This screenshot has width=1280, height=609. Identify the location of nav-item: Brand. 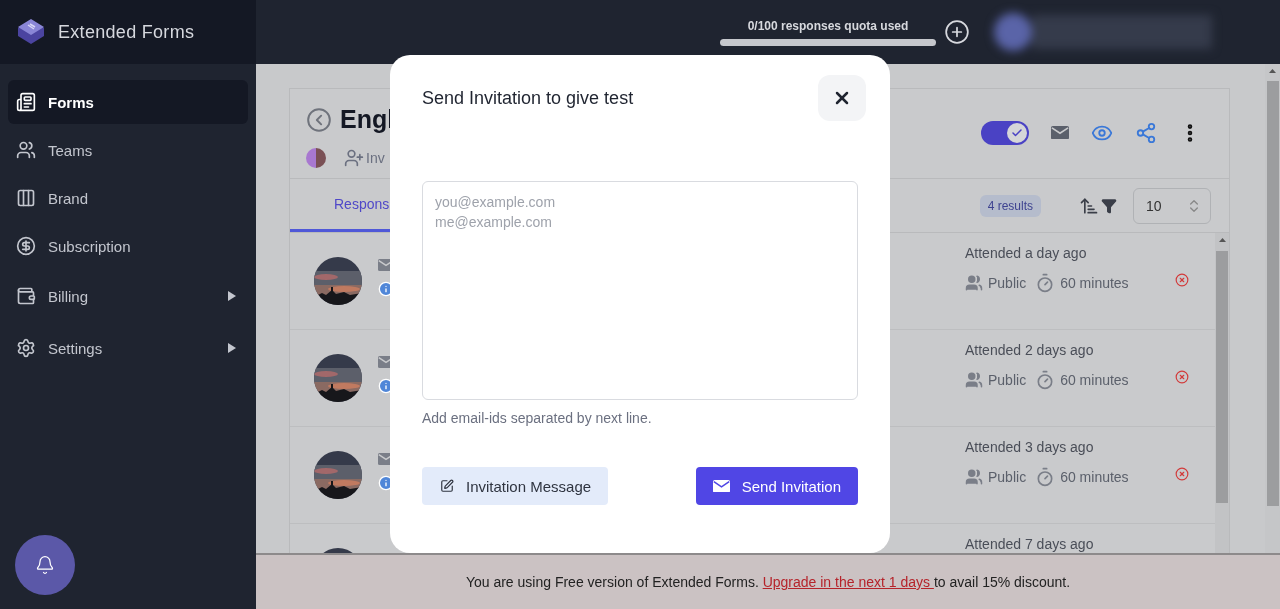
(128, 198).